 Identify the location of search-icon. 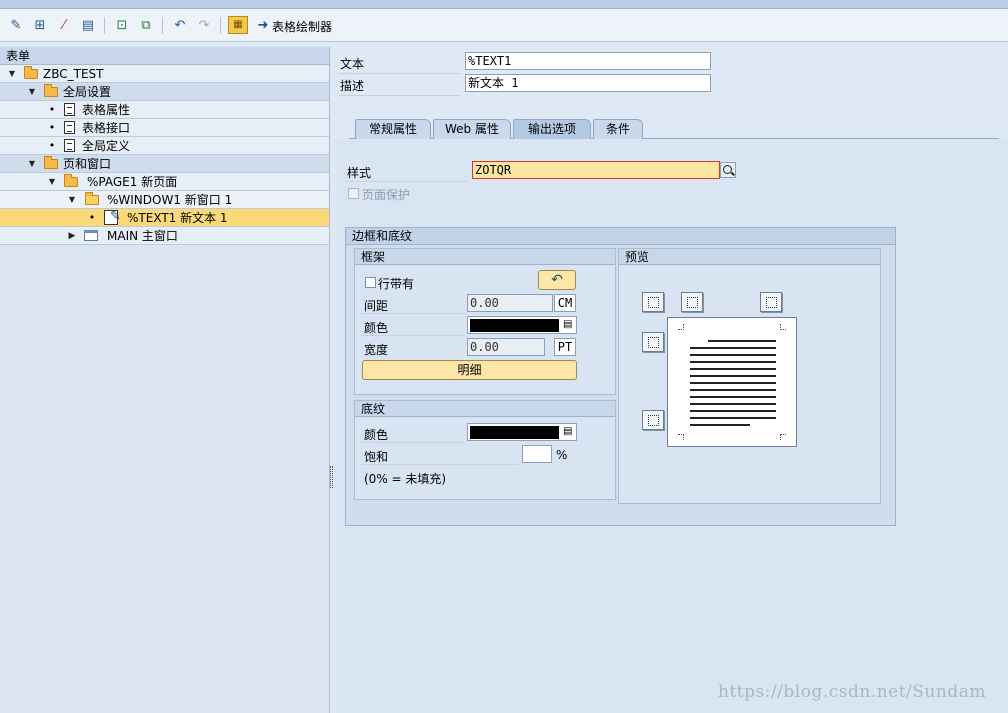
(728, 170).